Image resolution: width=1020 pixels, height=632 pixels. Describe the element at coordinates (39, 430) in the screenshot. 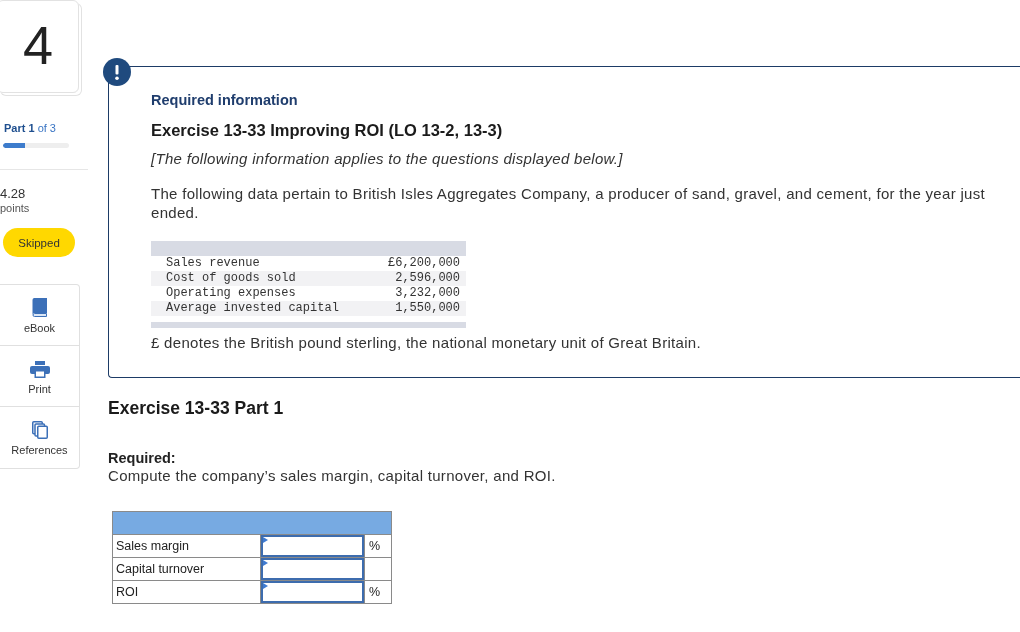

I see `documents-icon` at that location.